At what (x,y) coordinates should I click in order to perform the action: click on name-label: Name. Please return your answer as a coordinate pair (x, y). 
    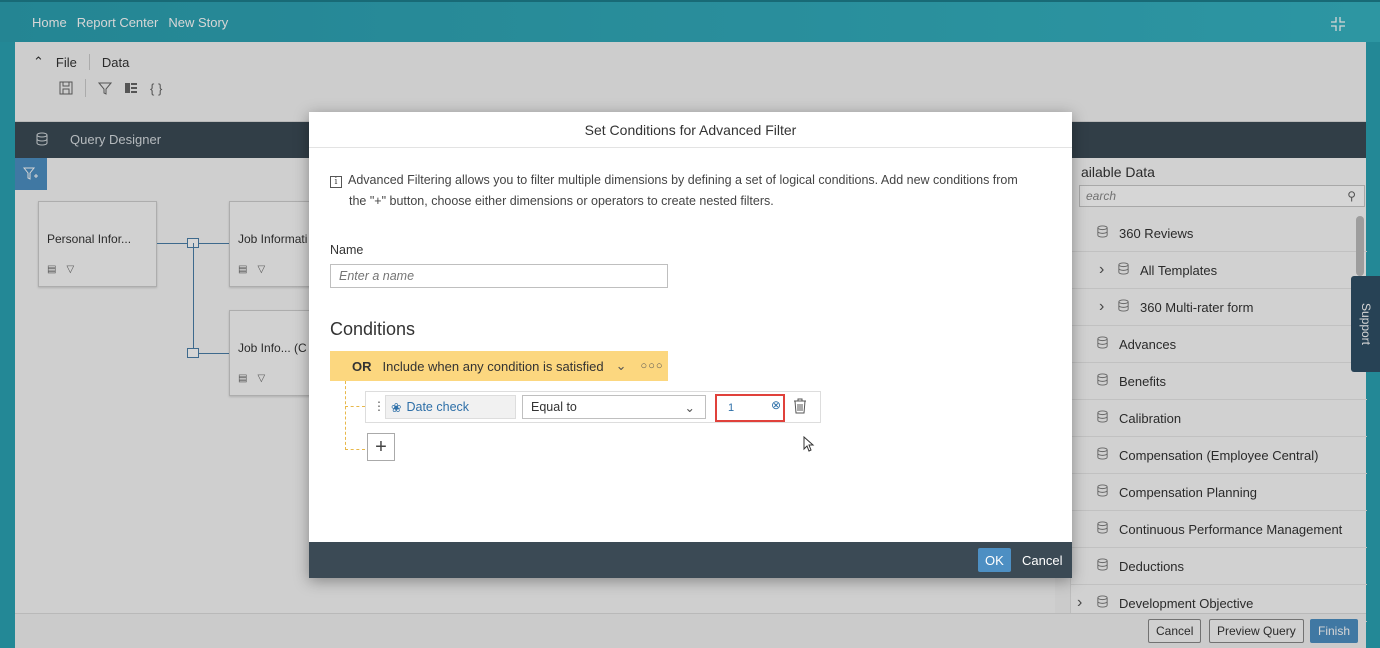
    Looking at the image, I should click on (347, 250).